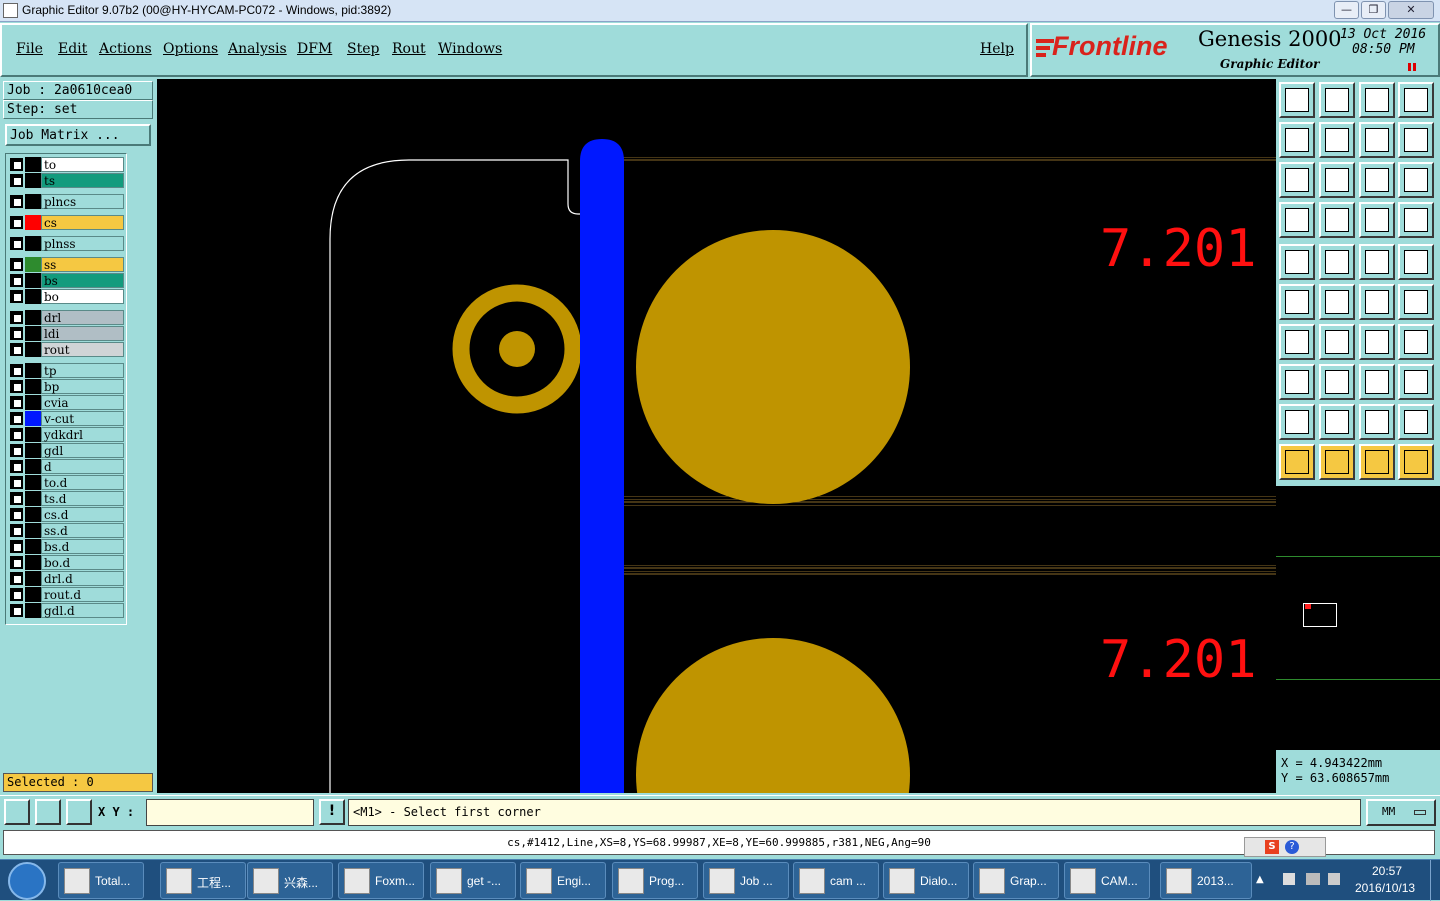  What do you see at coordinates (48, 812) in the screenshot?
I see `measure-icon` at bounding box center [48, 812].